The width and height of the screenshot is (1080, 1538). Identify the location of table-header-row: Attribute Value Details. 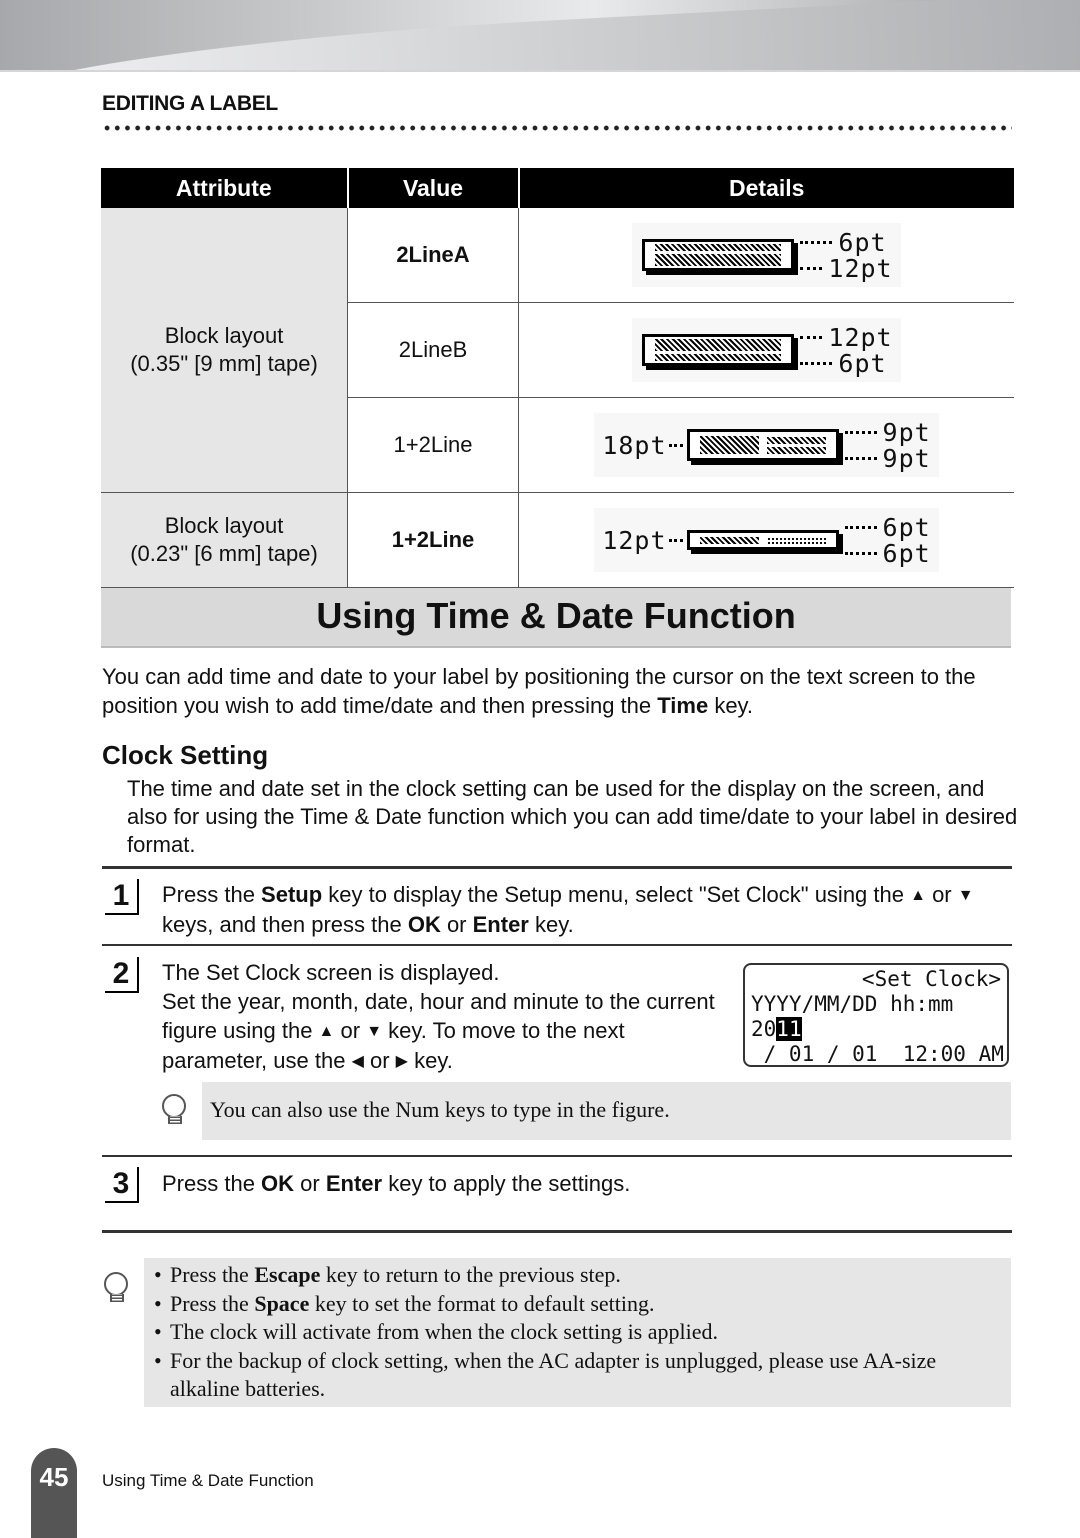
(557, 188).